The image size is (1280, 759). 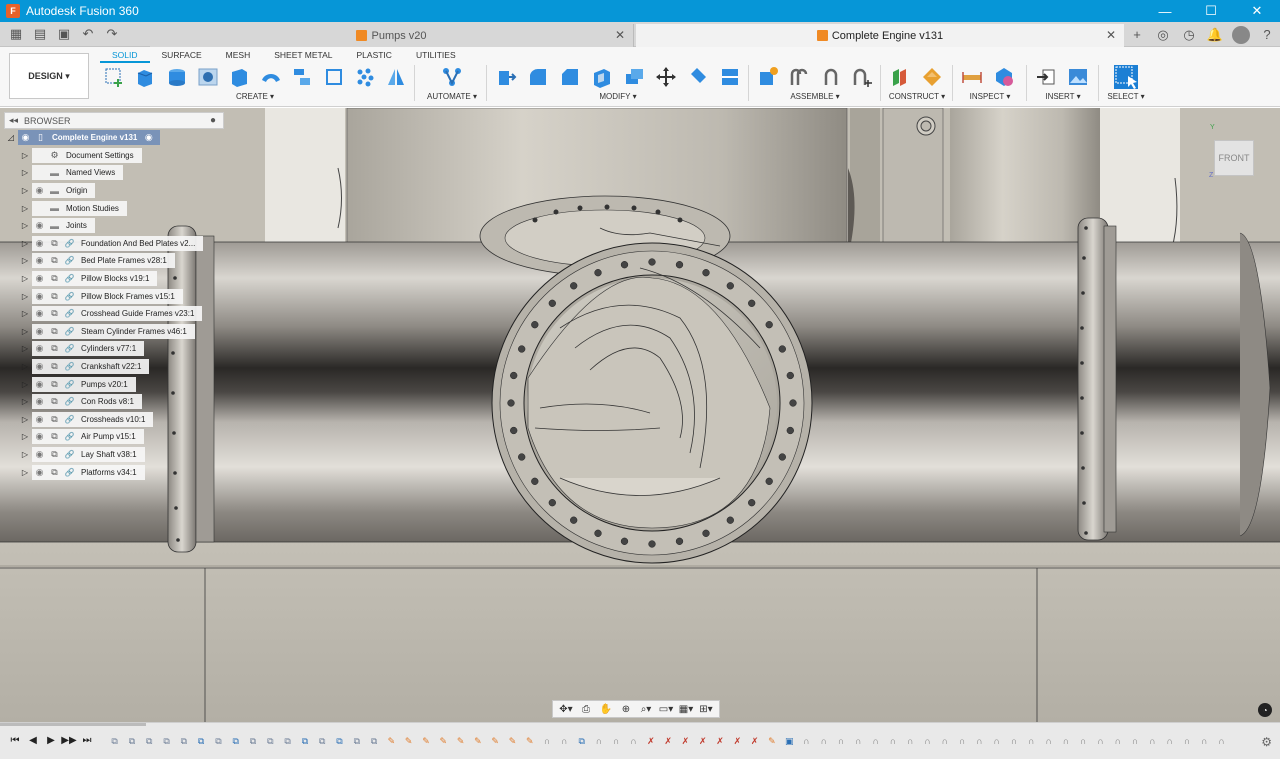 What do you see at coordinates (566, 709) in the screenshot?
I see `orbit-icon: ✥▾` at bounding box center [566, 709].